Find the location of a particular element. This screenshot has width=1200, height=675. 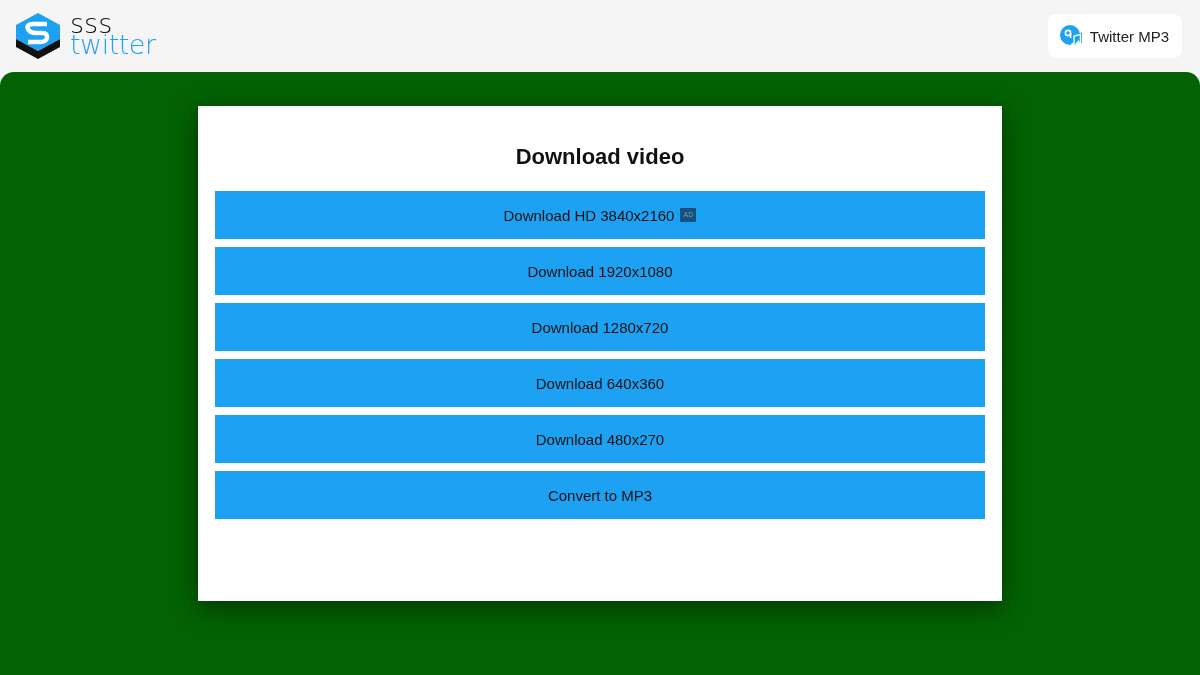

cube-logo-icon is located at coordinates (38, 36).